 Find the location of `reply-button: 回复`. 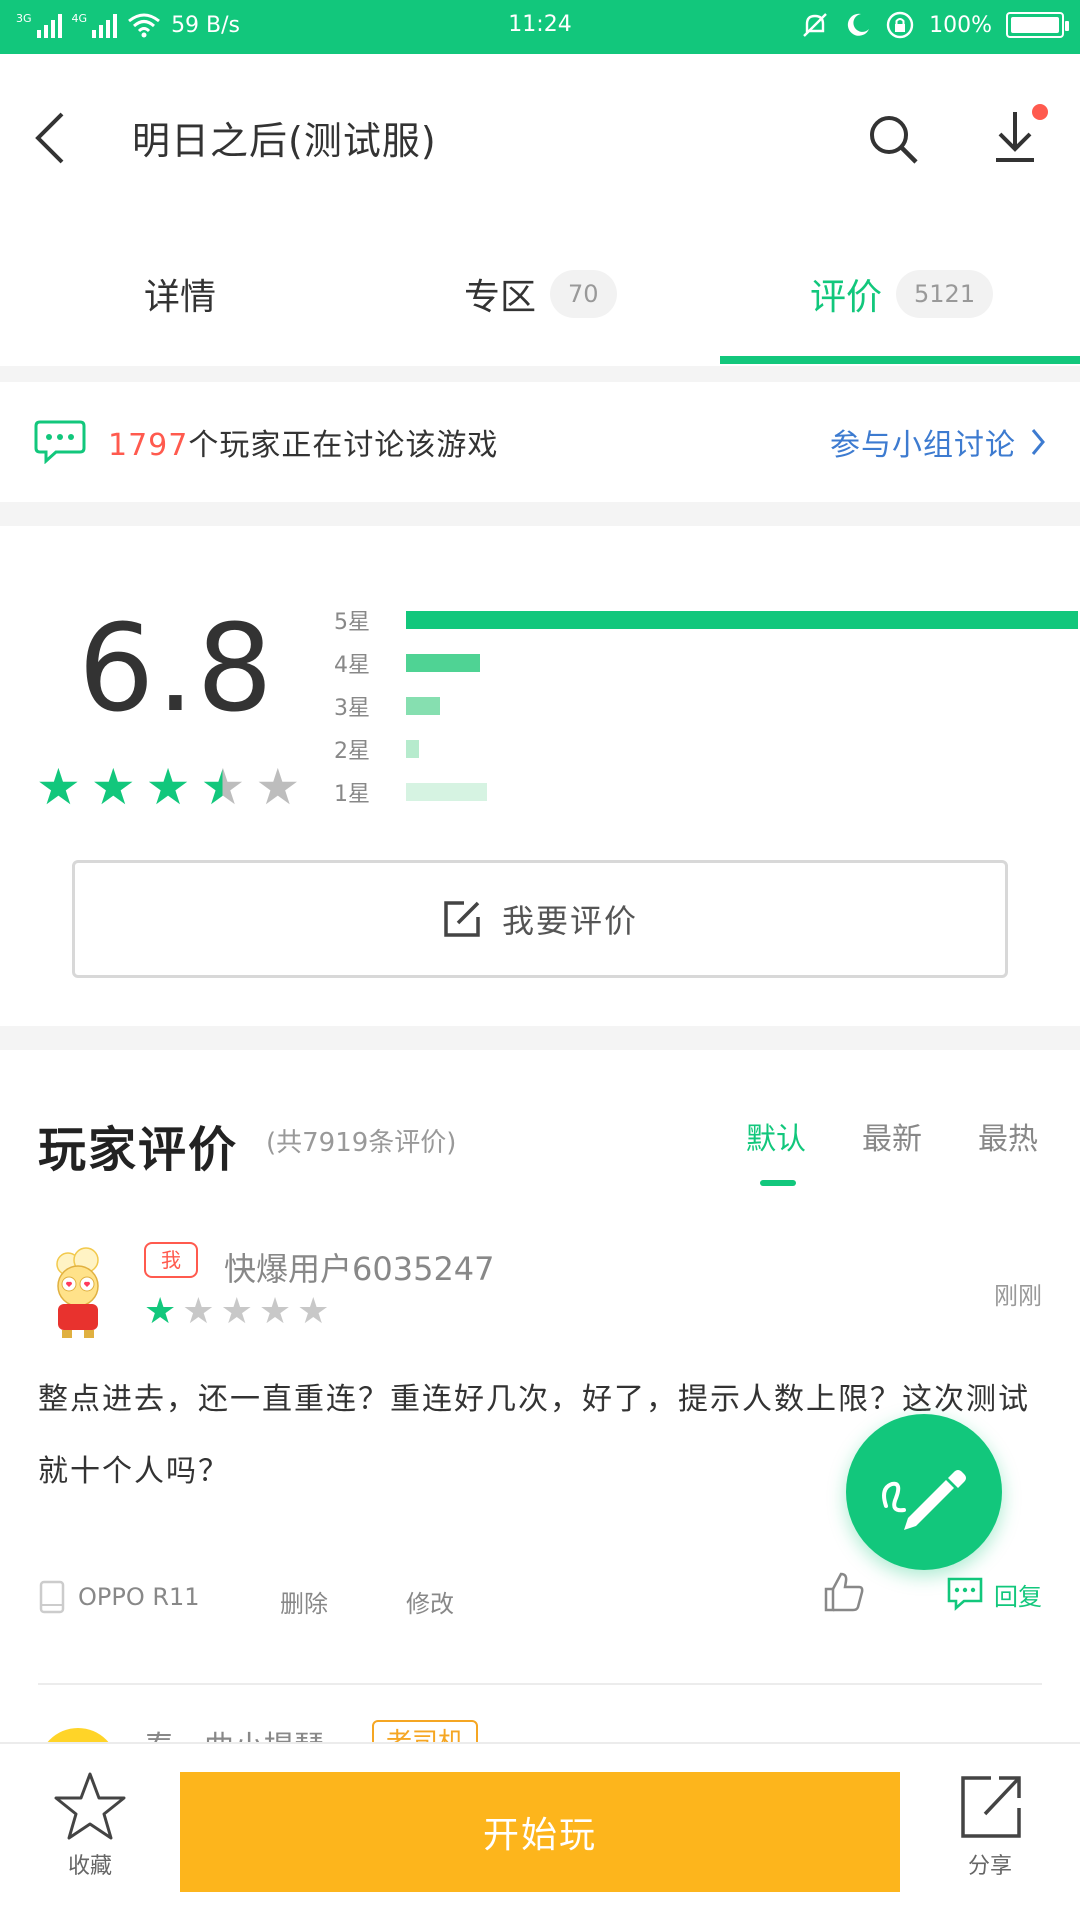

reply-button: 回复 is located at coordinates (994, 1594).